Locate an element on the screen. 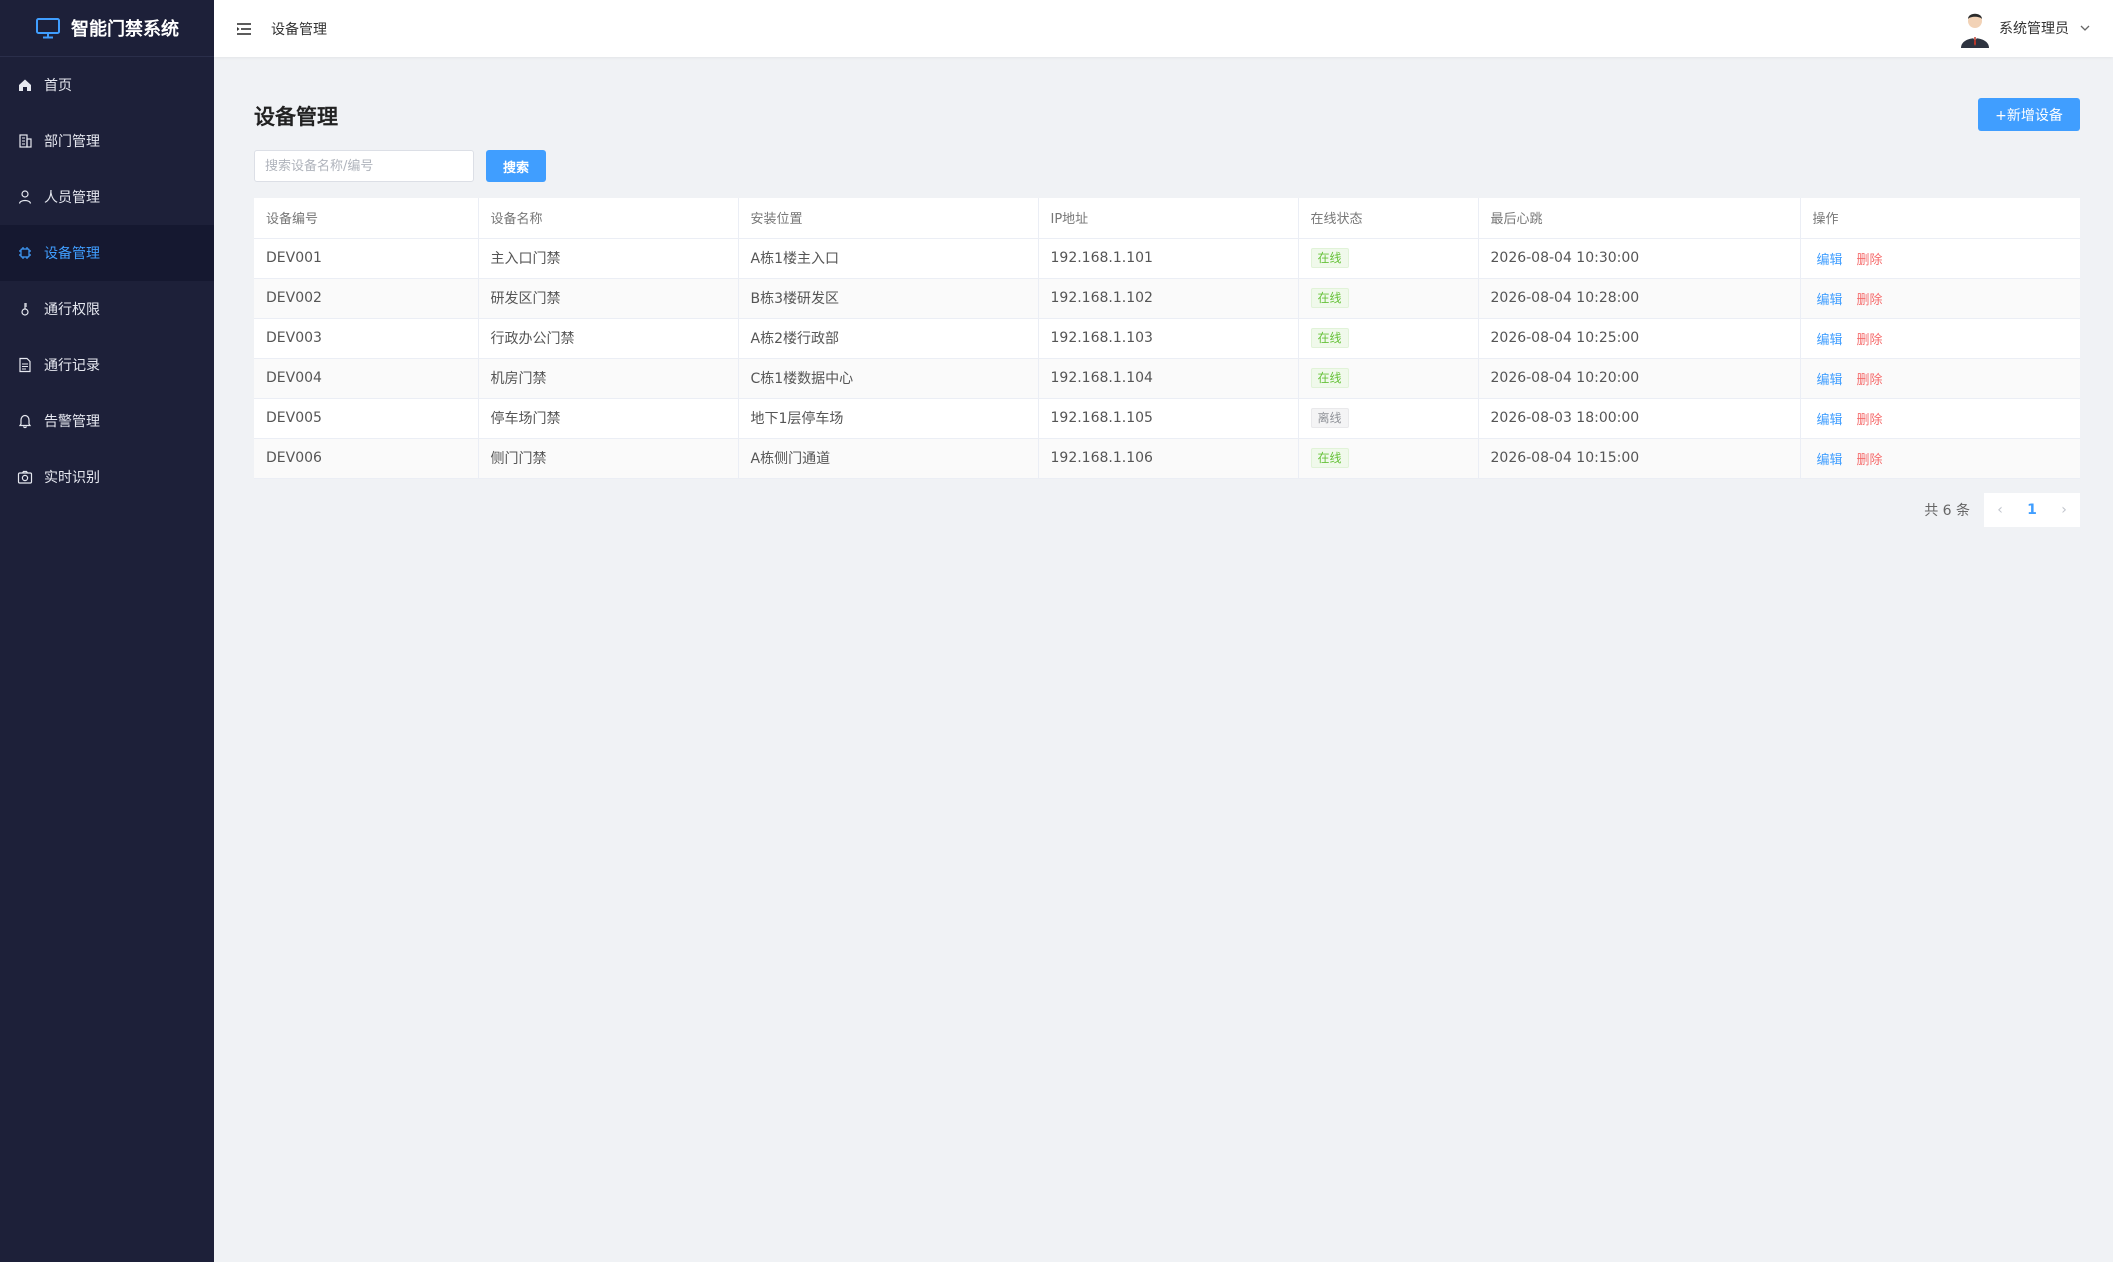 The height and width of the screenshot is (1262, 2113). sidebar-item-label: 设备管理 is located at coordinates (72, 254).